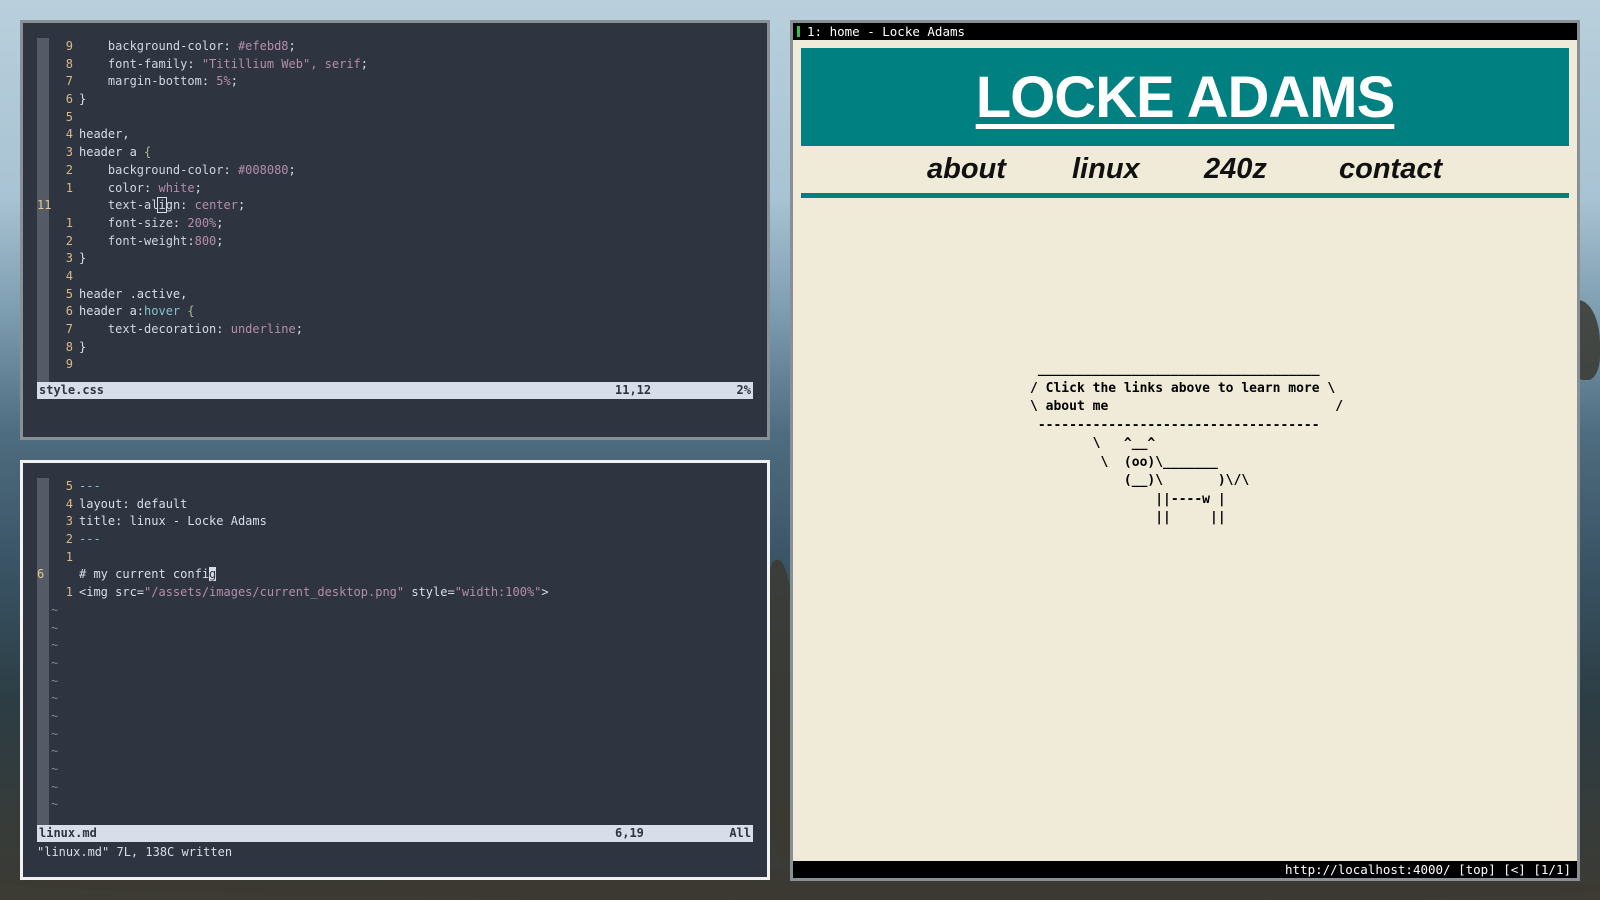  I want to click on browser-tab-title: 1: home - Locke Adams, so click(886, 31).